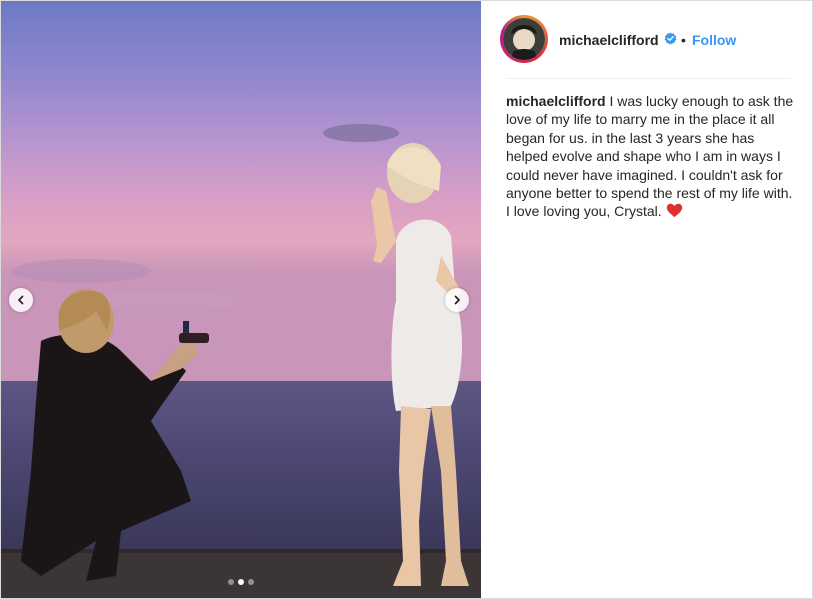 Image resolution: width=813 pixels, height=599 pixels. What do you see at coordinates (670, 38) in the screenshot?
I see `verified-badge-icon` at bounding box center [670, 38].